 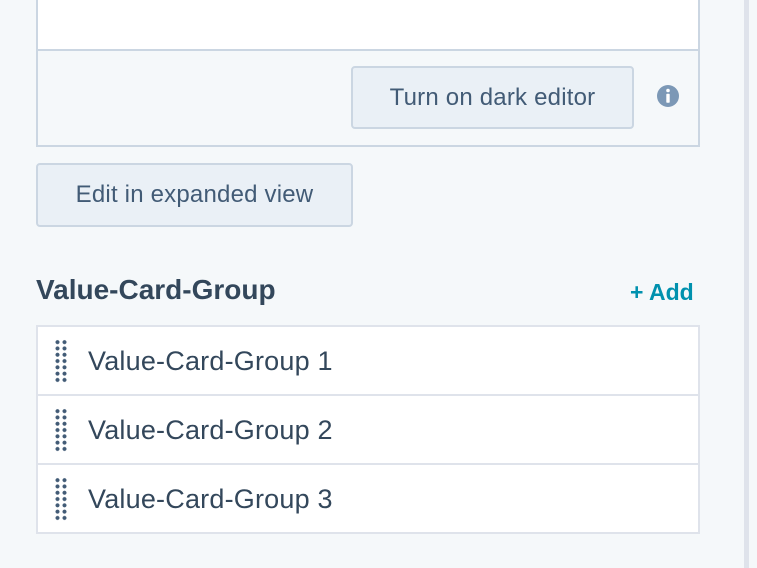 I want to click on code-editor-area, so click(x=368, y=25).